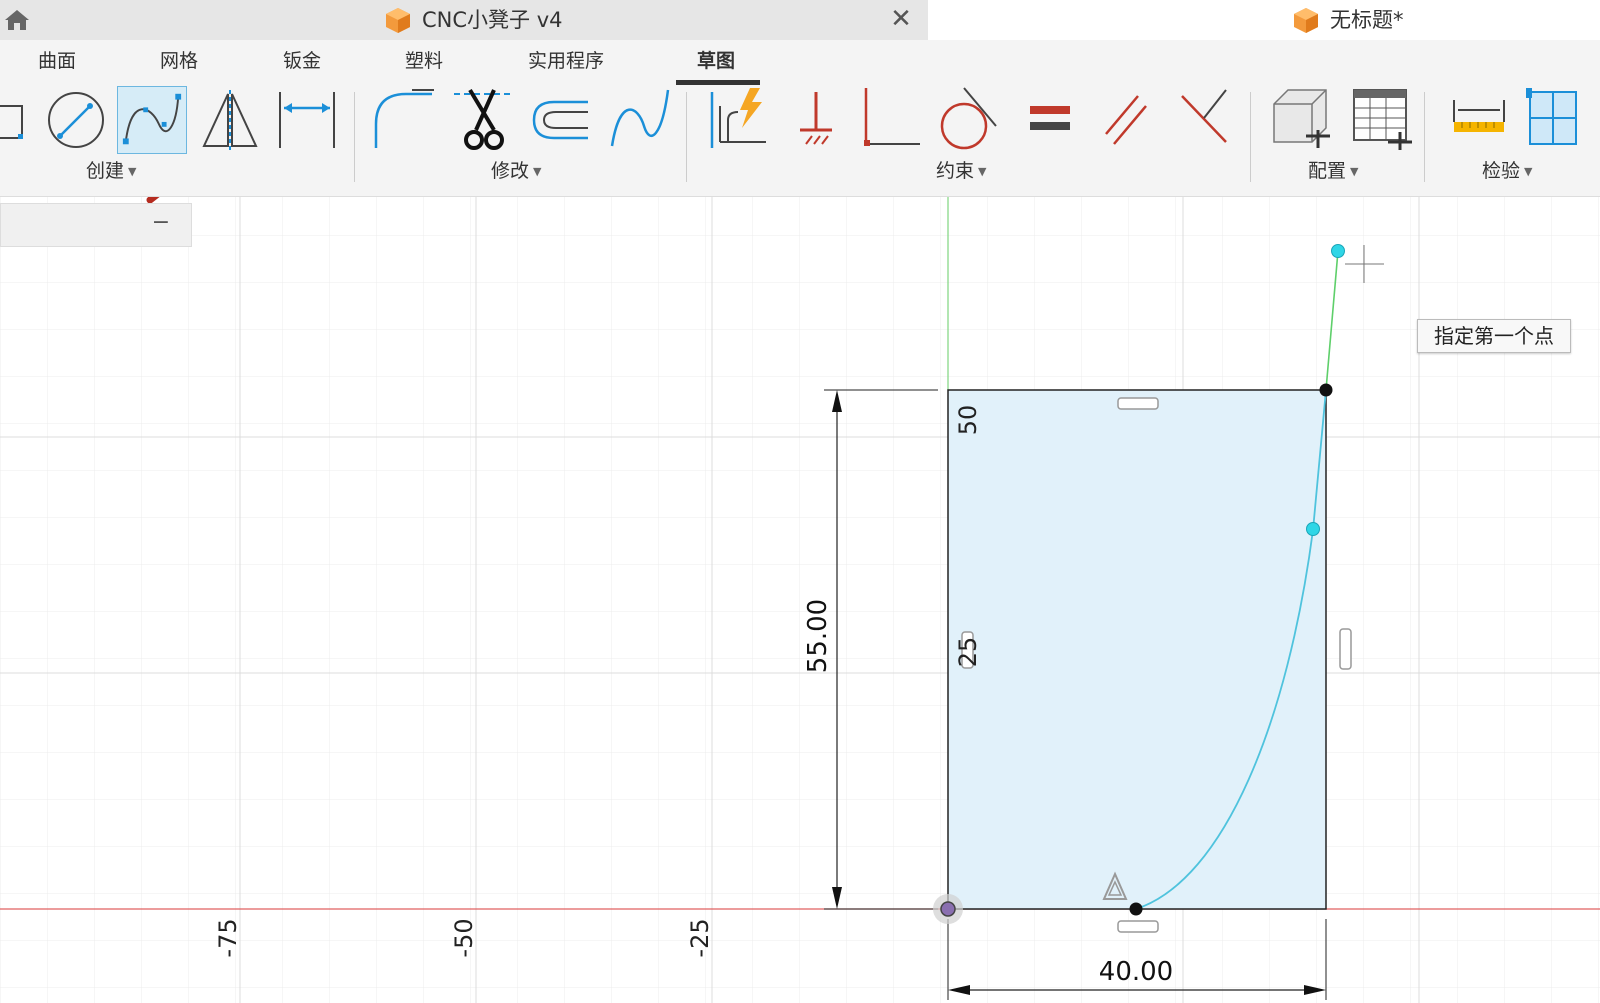 Image resolution: width=1600 pixels, height=1003 pixels. I want to click on fillet-tool-icon, so click(405, 120).